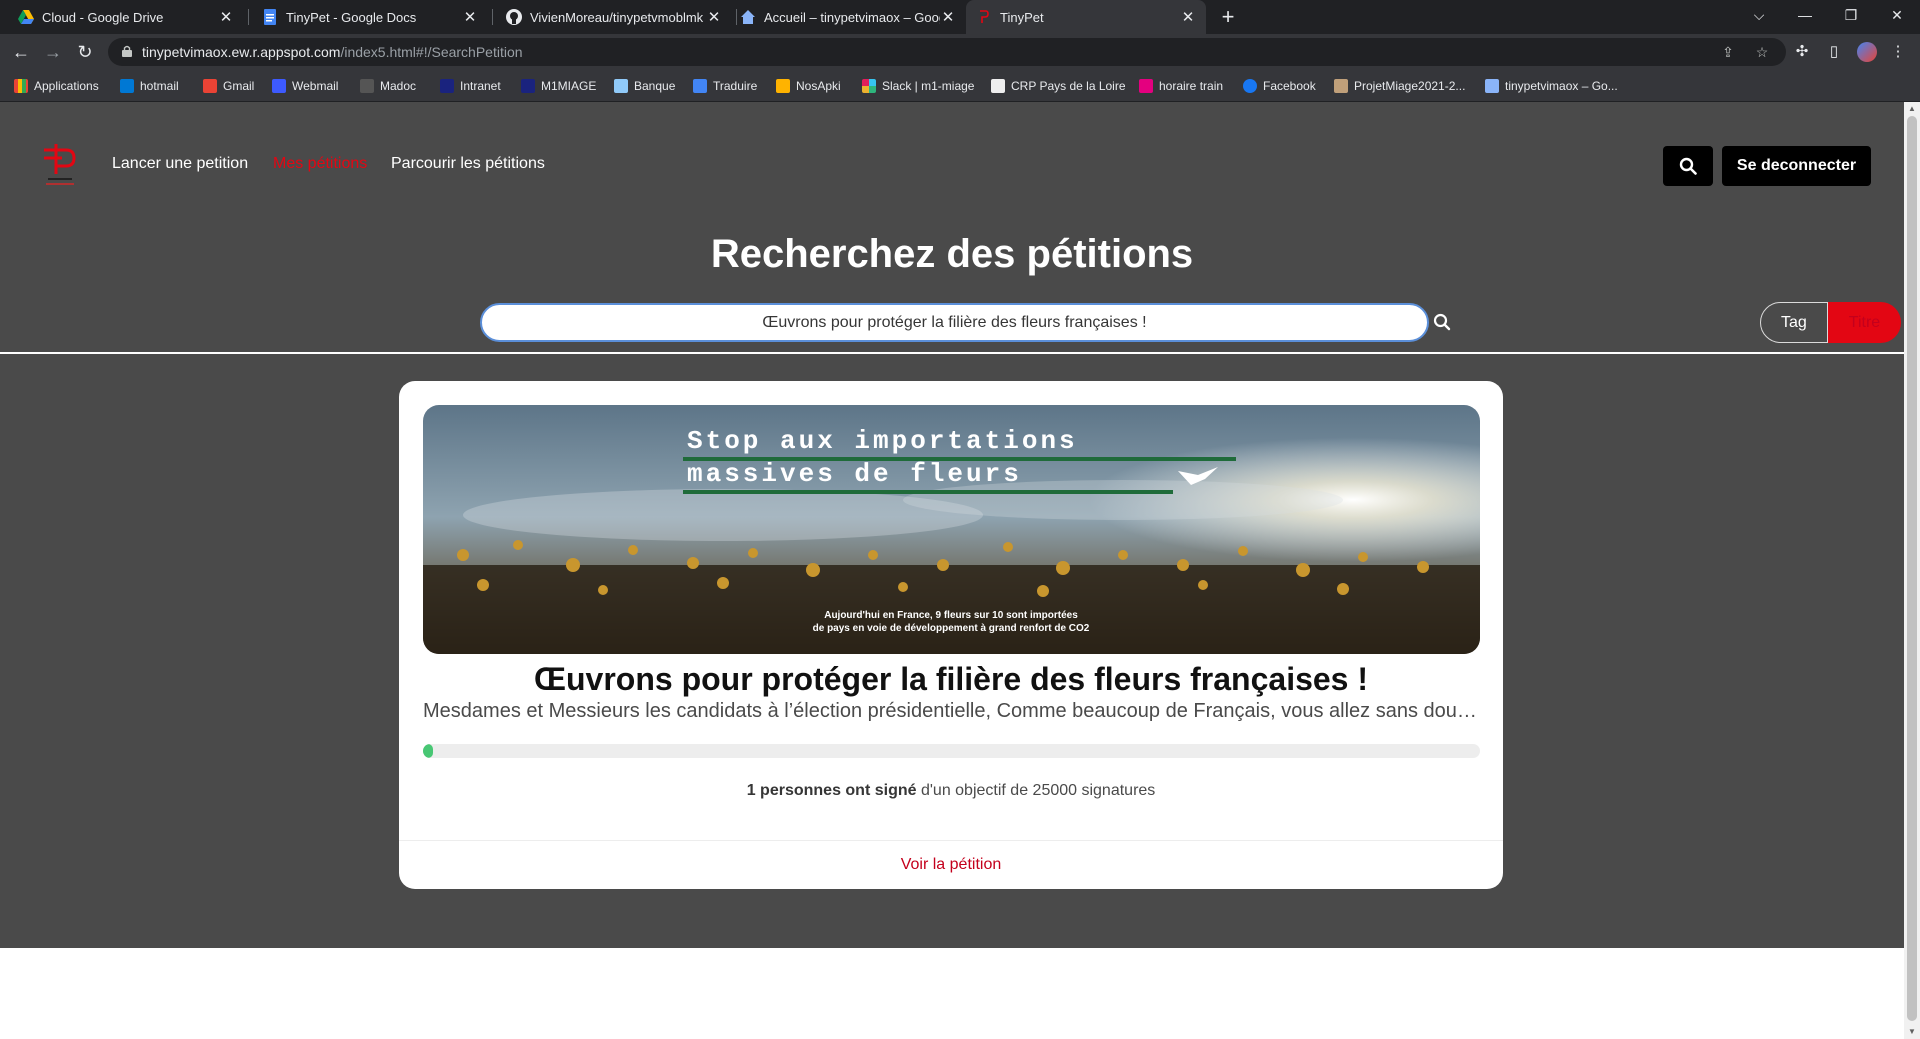 The width and height of the screenshot is (1920, 1039). I want to click on bookmark-applications: Applications, so click(56, 86).